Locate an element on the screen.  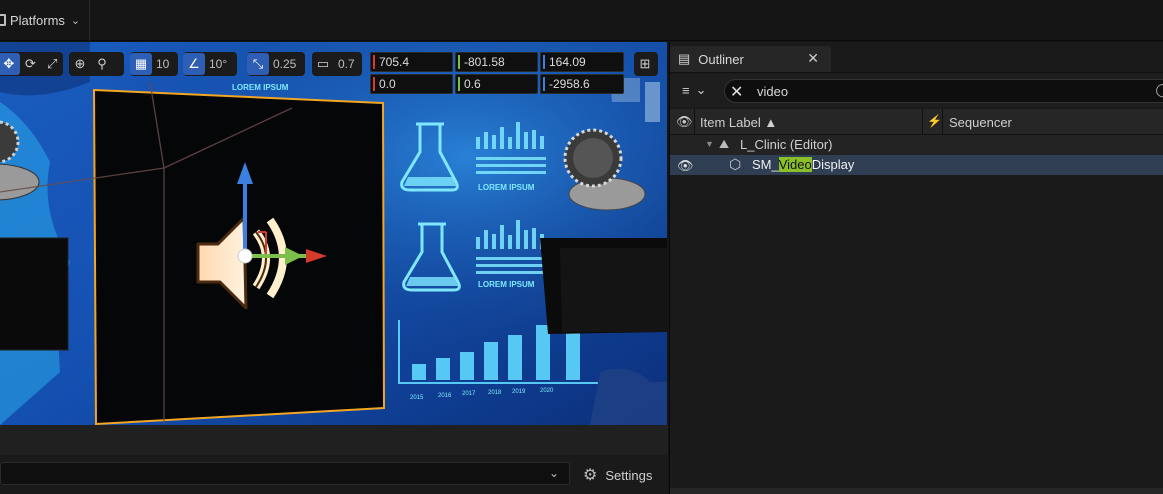
surface-snap-icon: ⚲ is located at coordinates (102, 64).